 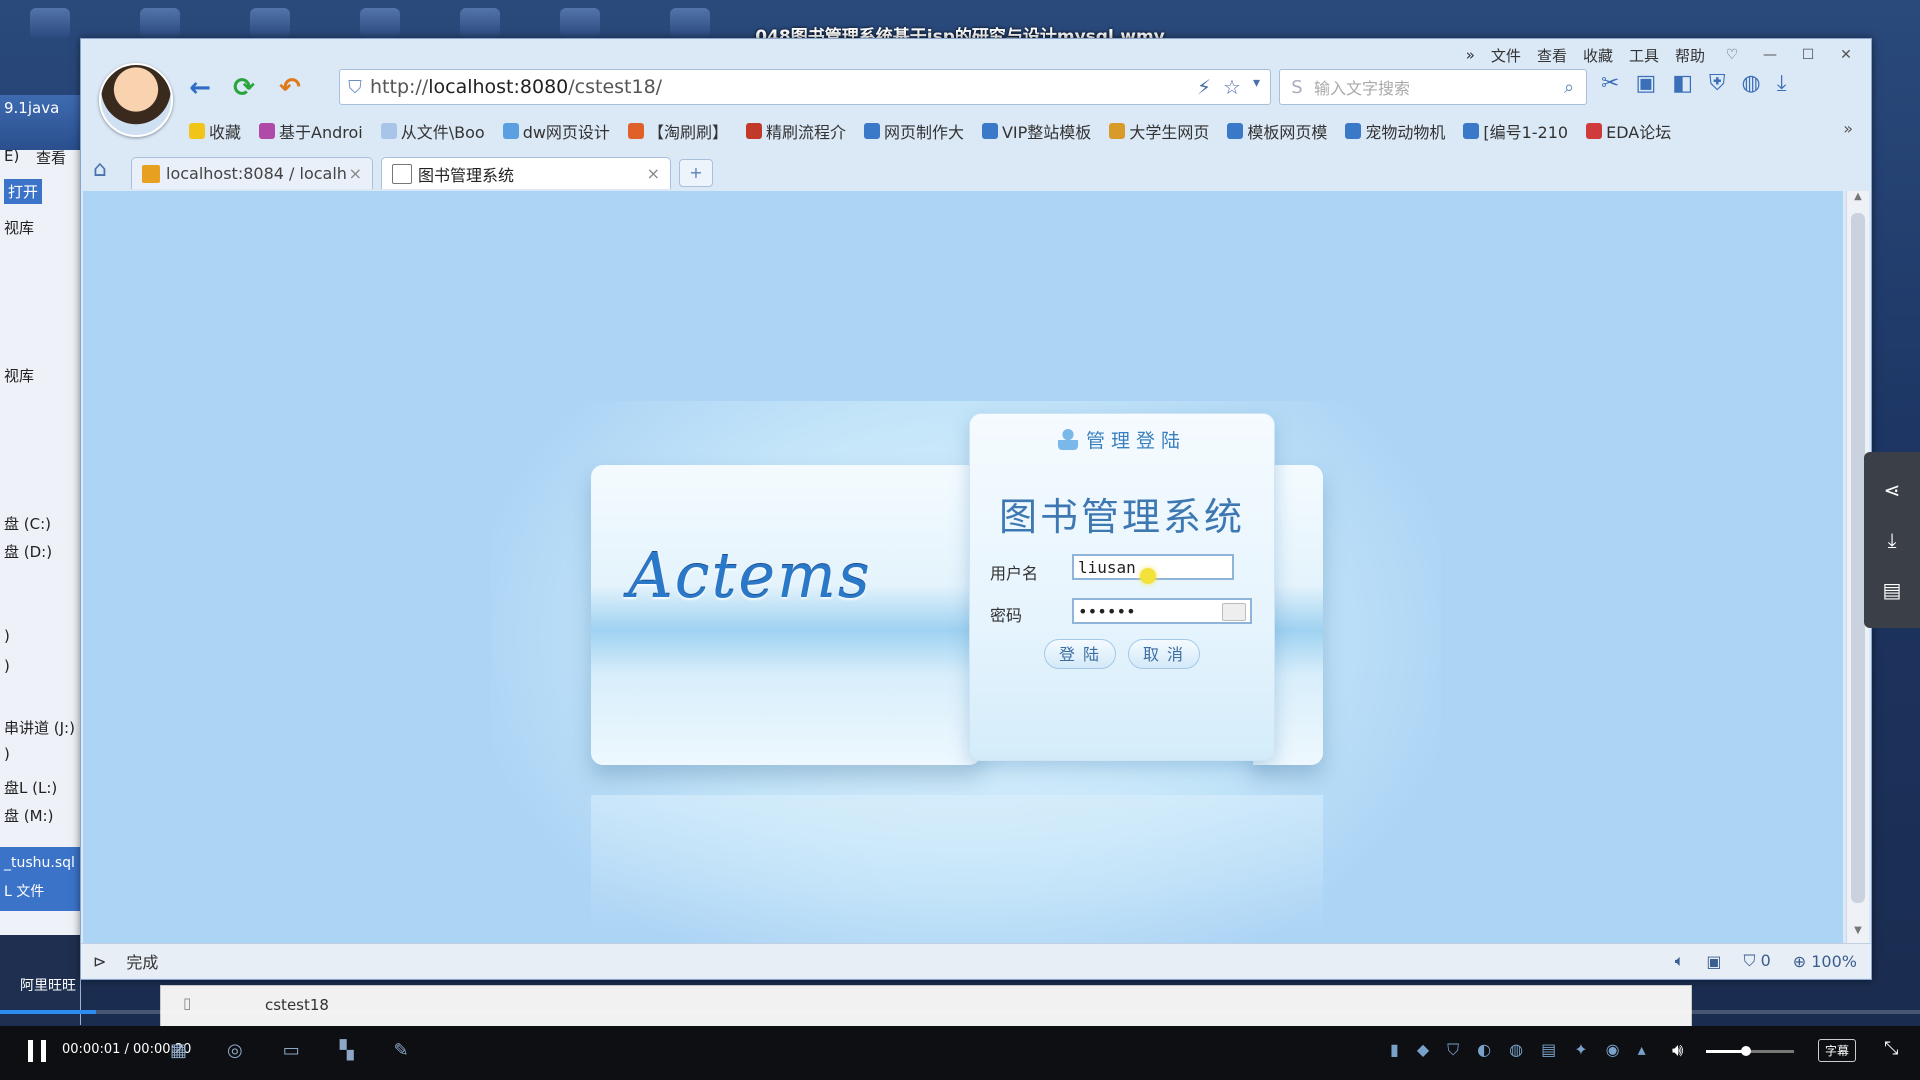 What do you see at coordinates (1770, 55) in the screenshot?
I see `minimize-icon: —` at bounding box center [1770, 55].